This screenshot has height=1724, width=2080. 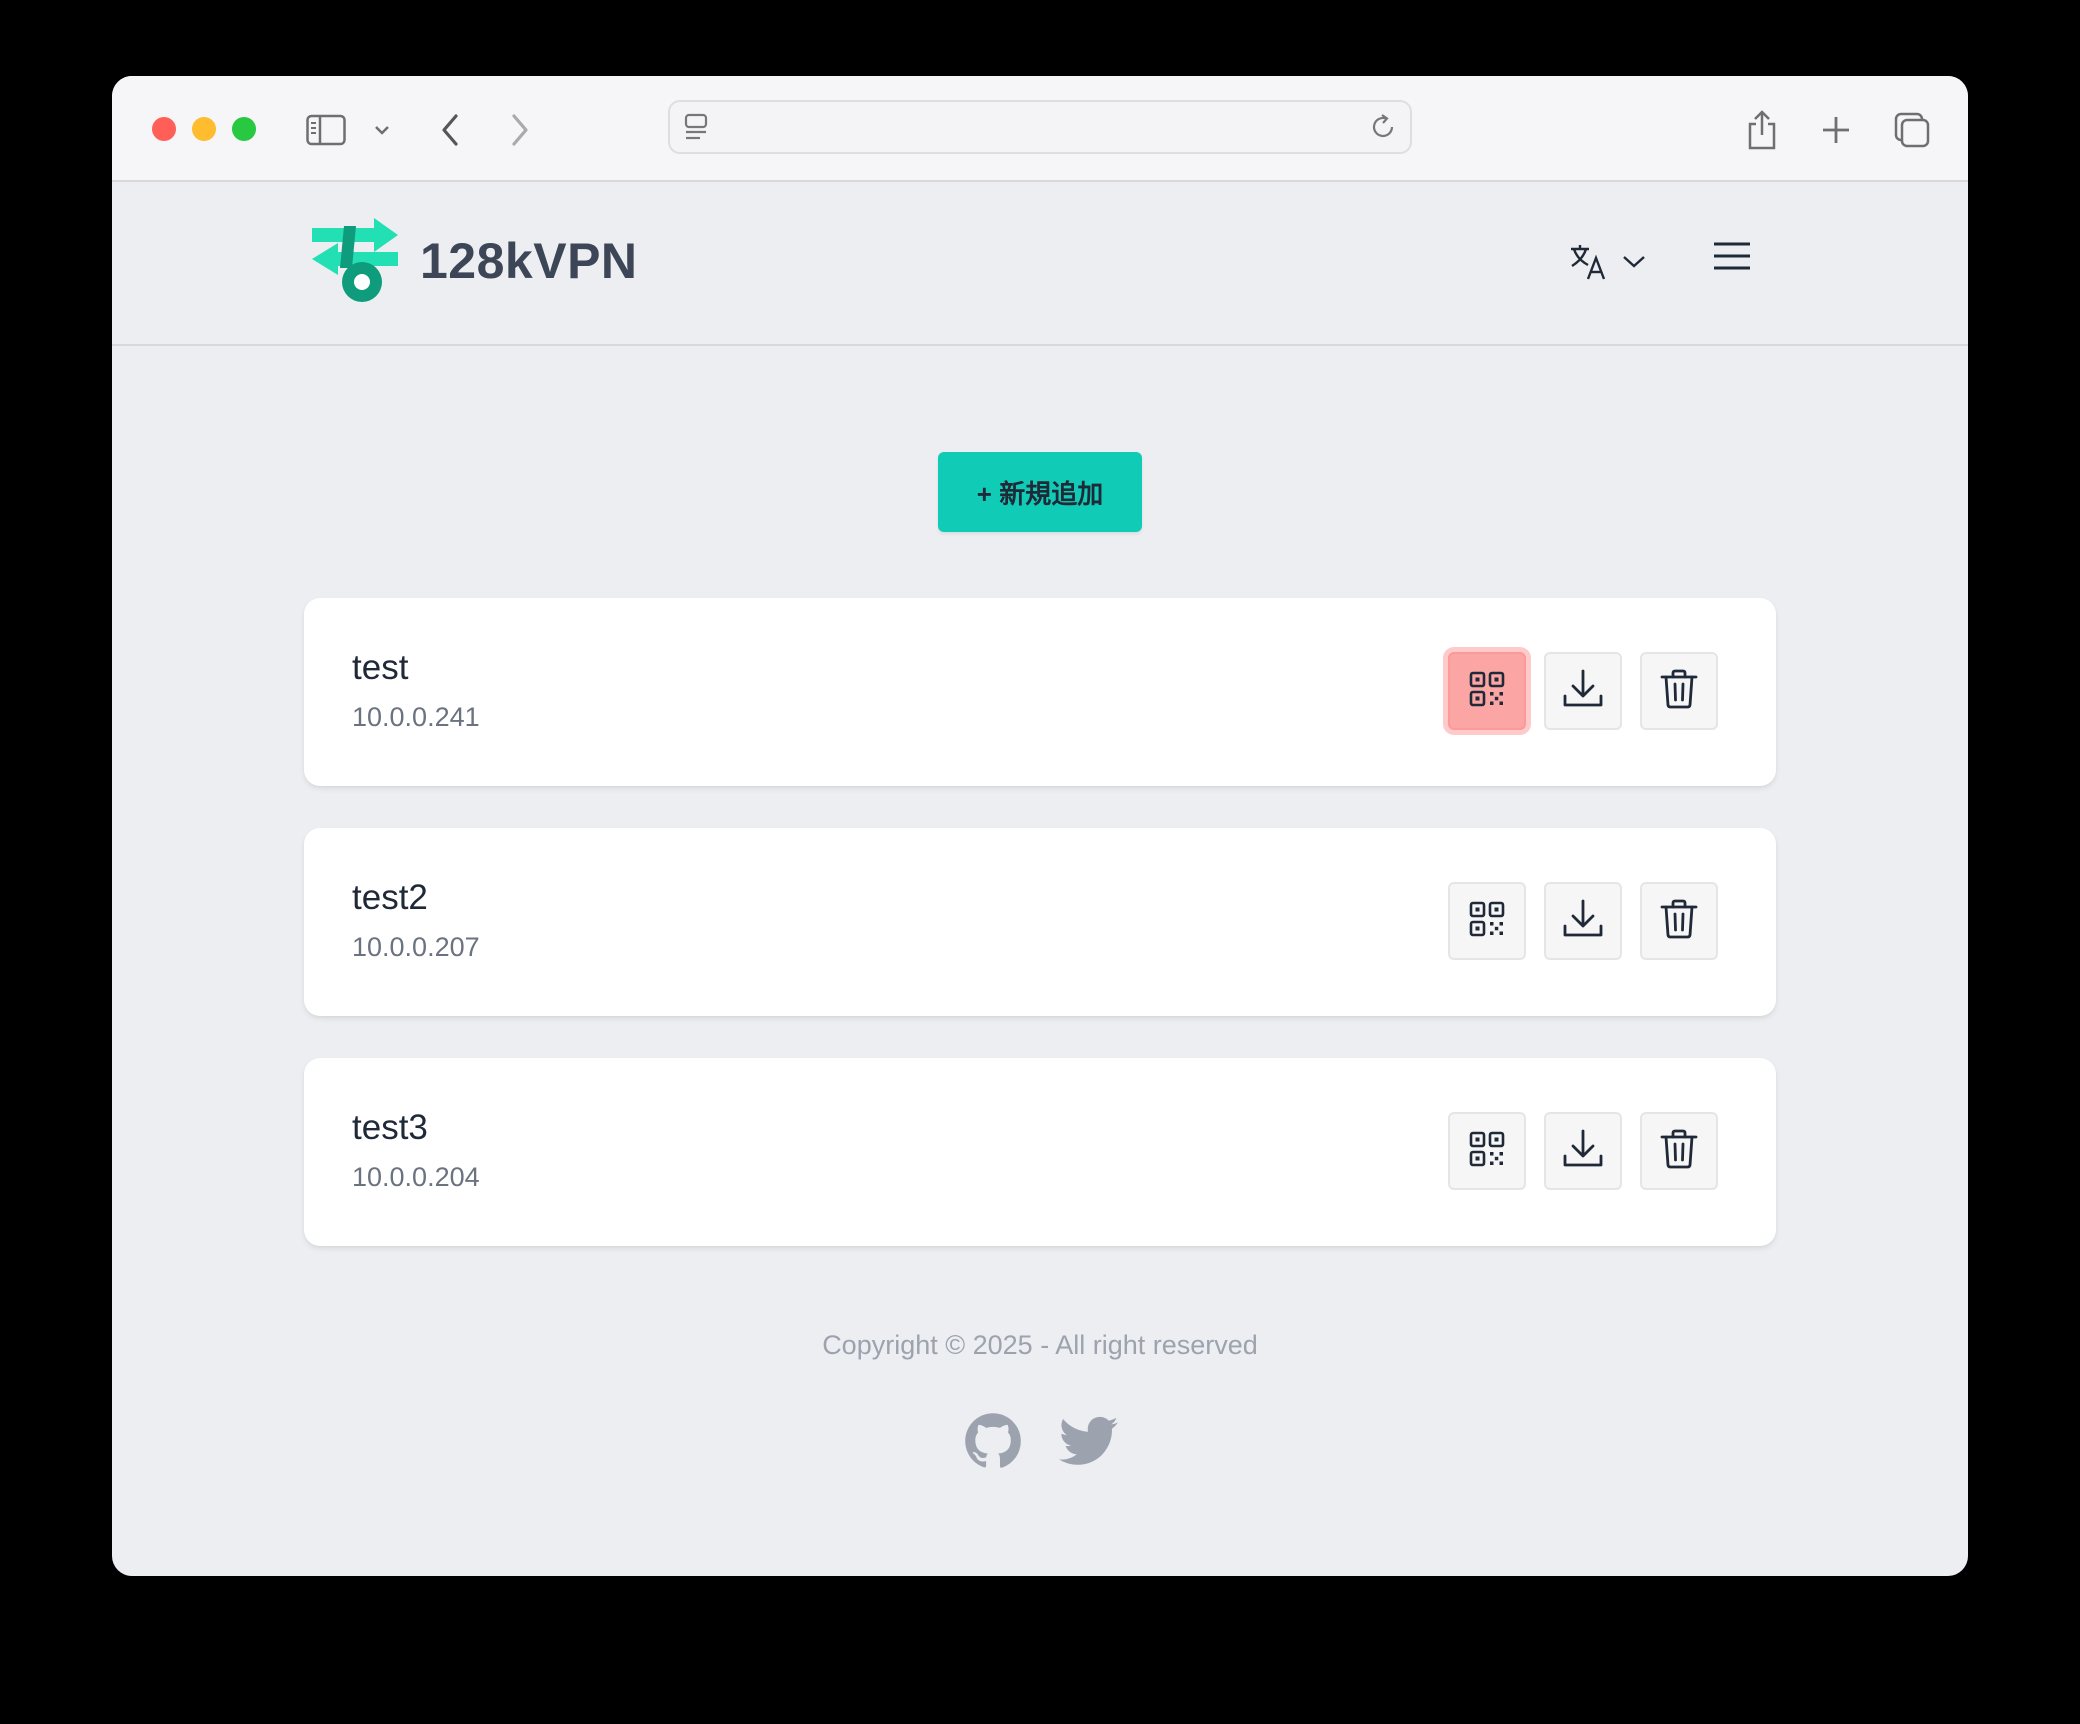 I want to click on add-new-button: + 新規追加, so click(x=1040, y=492).